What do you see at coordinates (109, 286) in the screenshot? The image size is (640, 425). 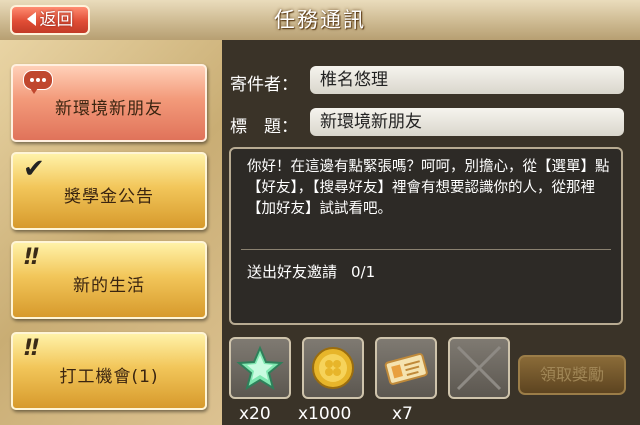 I see `mission-item-label: 新的生活` at bounding box center [109, 286].